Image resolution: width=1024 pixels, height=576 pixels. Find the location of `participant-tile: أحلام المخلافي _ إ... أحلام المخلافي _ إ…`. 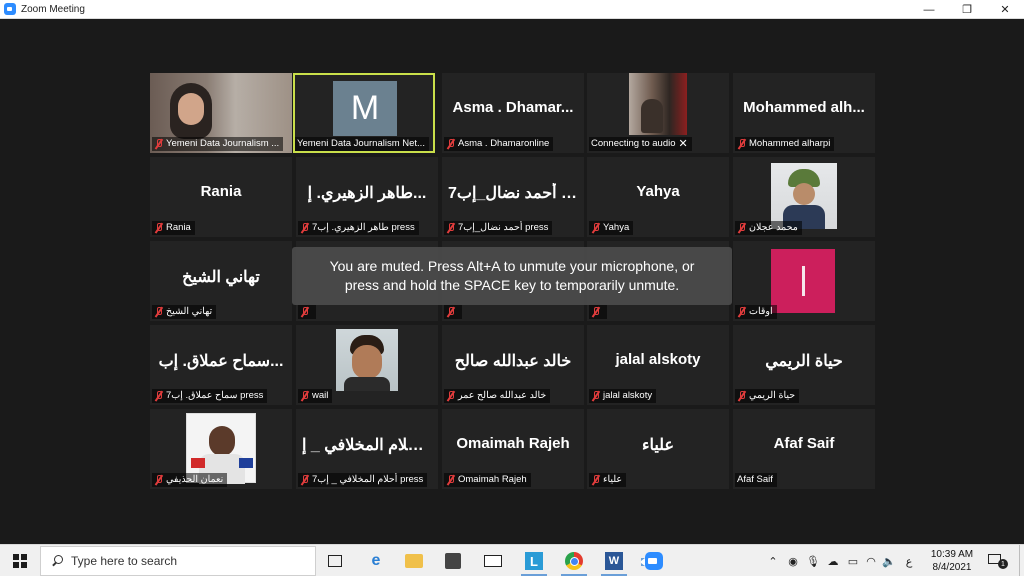

participant-tile: أحلام المخلافي _ إ... أحلام المخلافي _ إ… is located at coordinates (367, 449).